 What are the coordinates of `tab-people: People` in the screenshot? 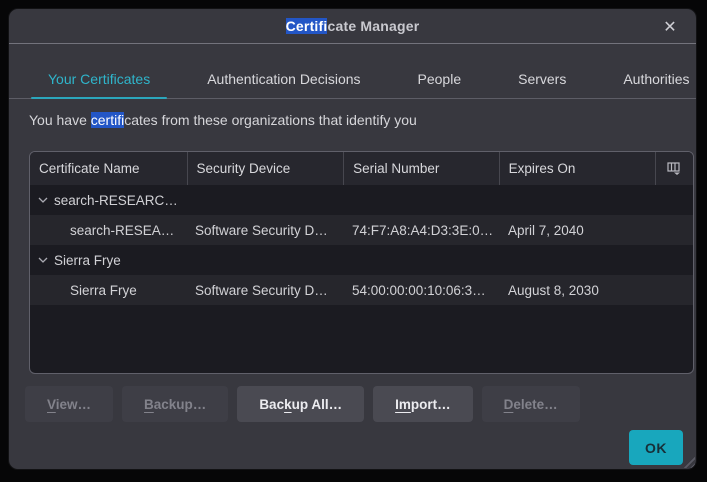 It's located at (440, 79).